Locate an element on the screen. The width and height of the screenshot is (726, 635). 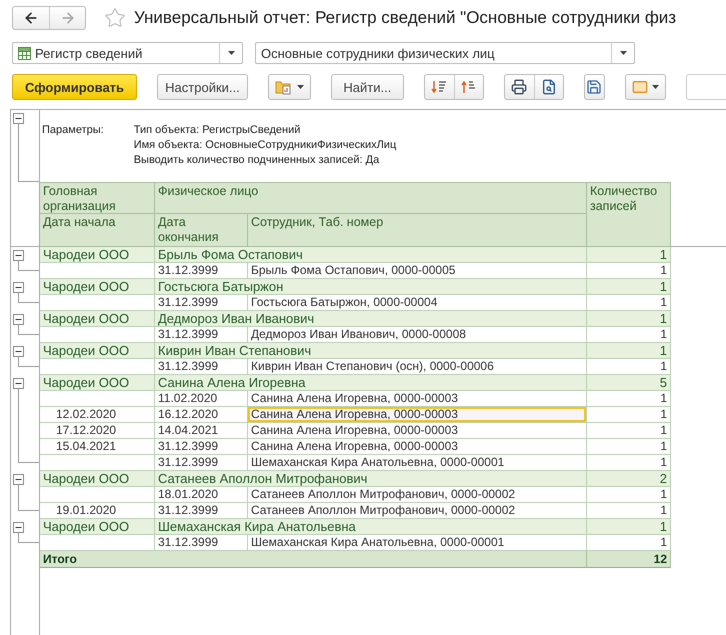
save-button is located at coordinates (594, 87).